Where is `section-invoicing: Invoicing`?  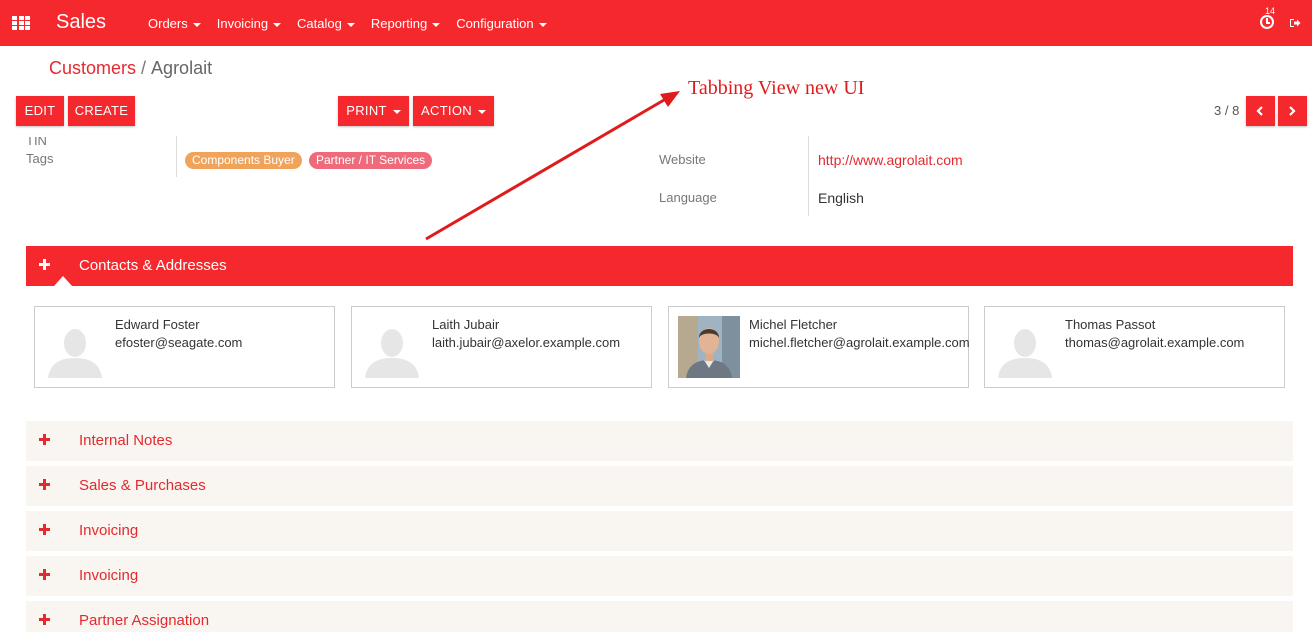
section-invoicing: Invoicing is located at coordinates (659, 531).